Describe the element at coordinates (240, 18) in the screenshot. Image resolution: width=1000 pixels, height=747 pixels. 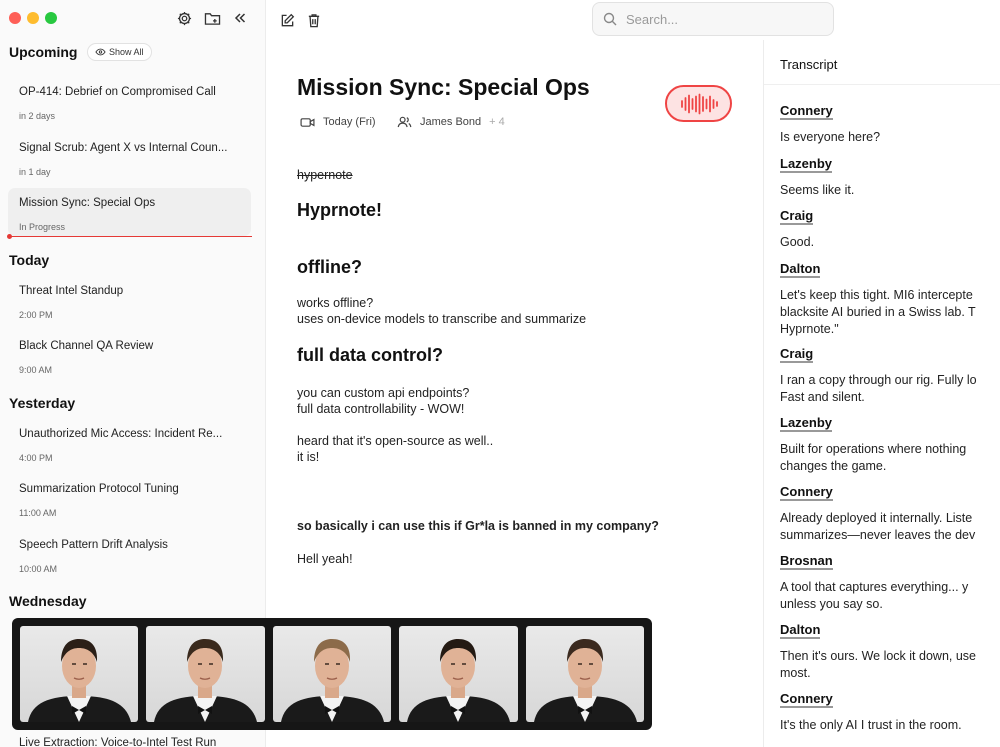
I see `collapse-sidebar-icon` at that location.